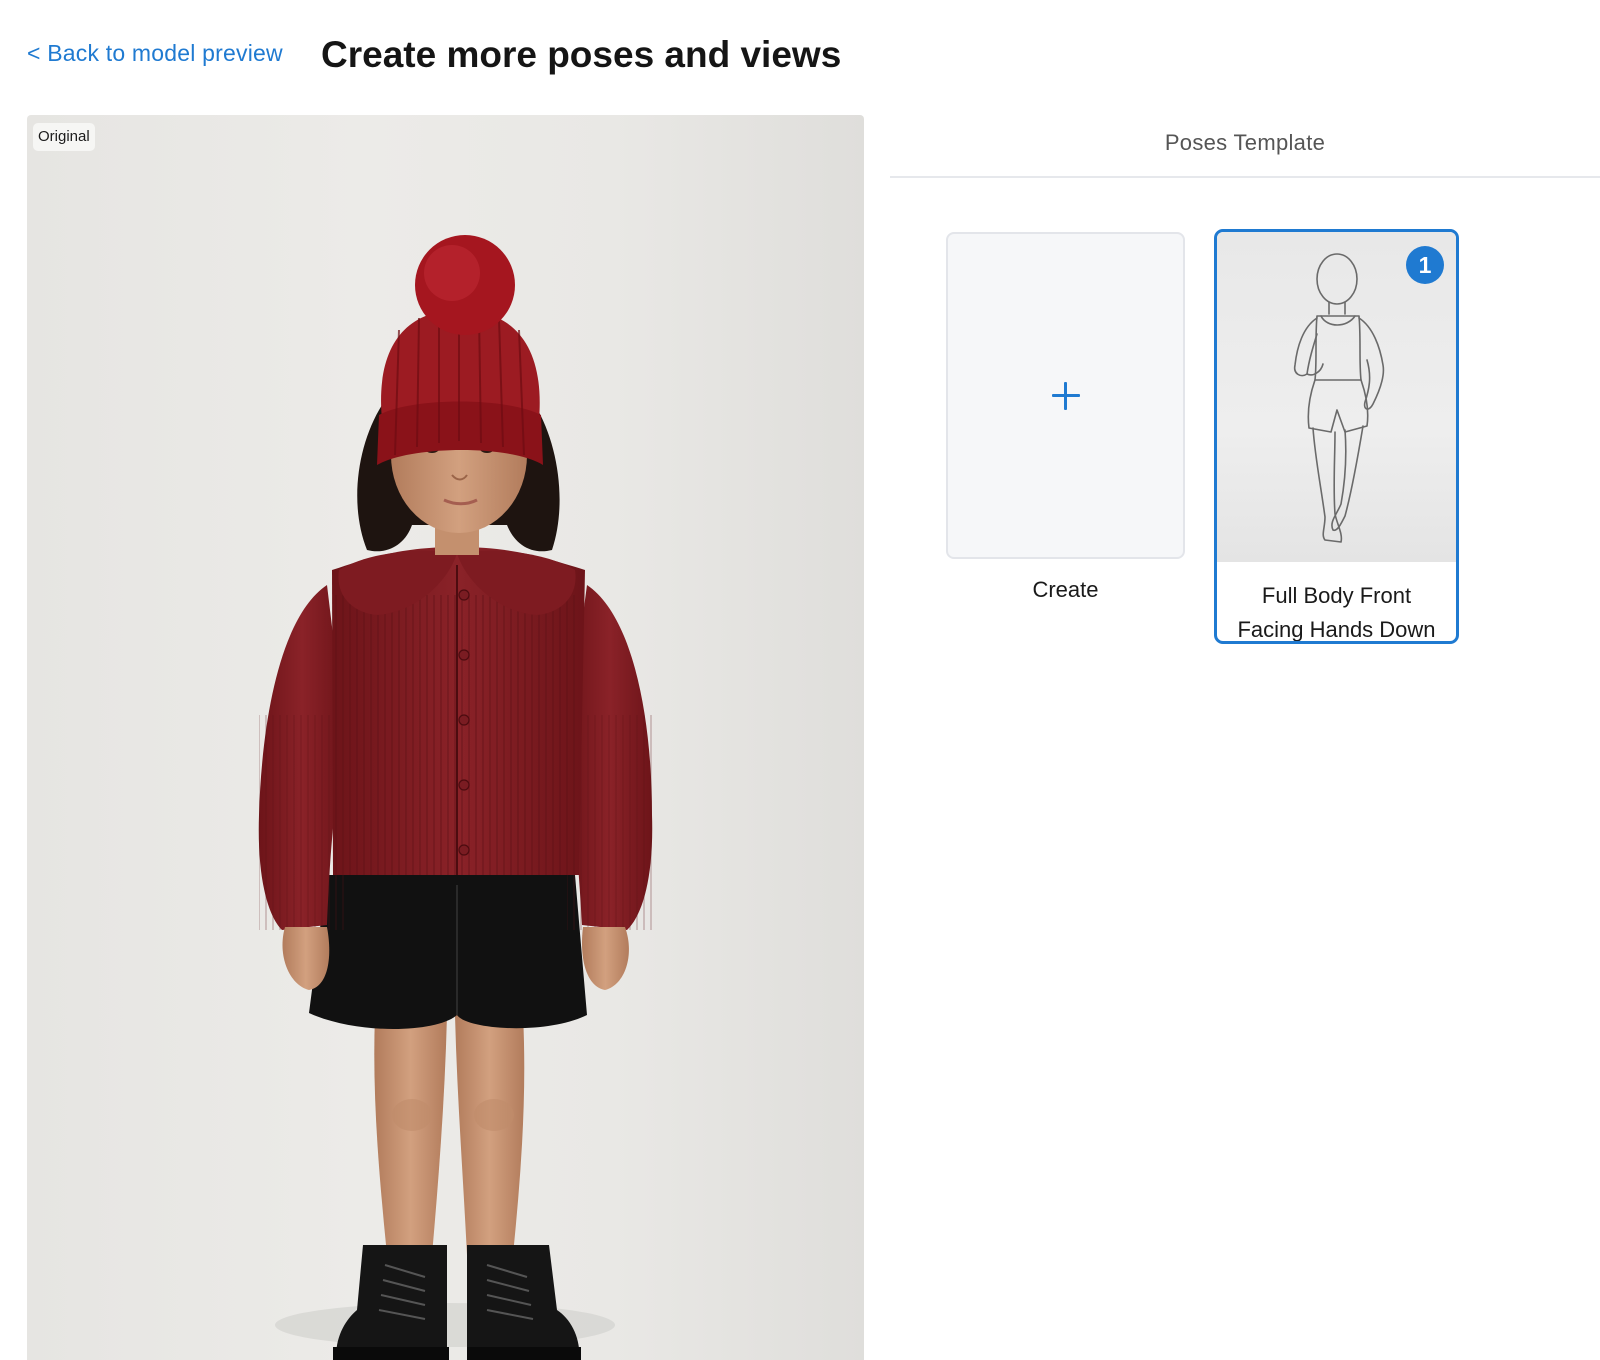 This screenshot has width=1600, height=1360. Describe the element at coordinates (1336, 595) in the screenshot. I see `pose-card-label-line1: Full Body Front` at that location.